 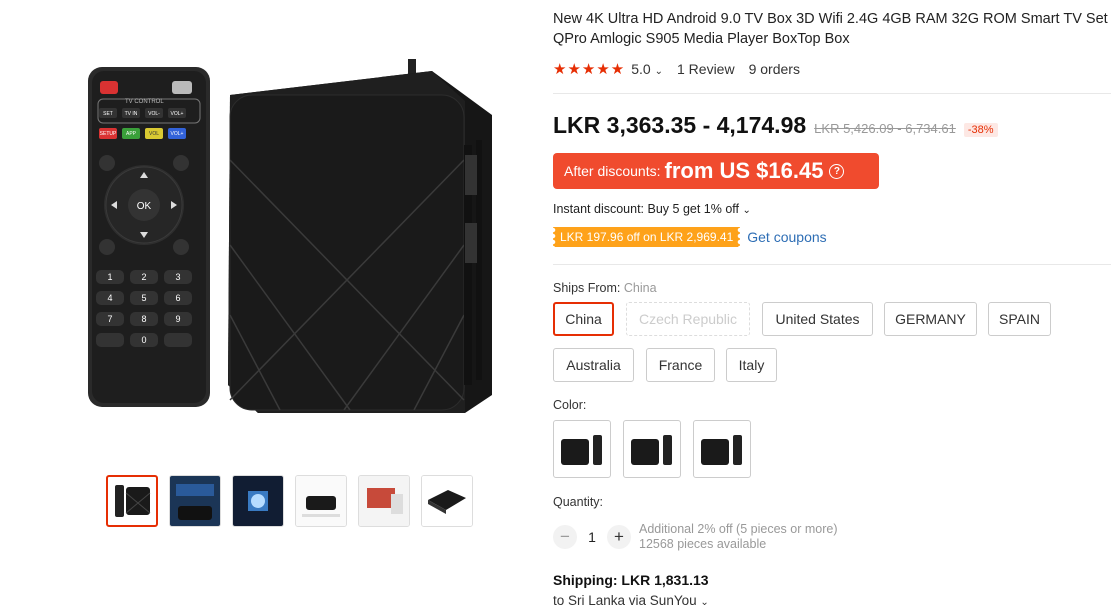 What do you see at coordinates (109, 277) in the screenshot?
I see `remote-digit-1: 1` at bounding box center [109, 277].